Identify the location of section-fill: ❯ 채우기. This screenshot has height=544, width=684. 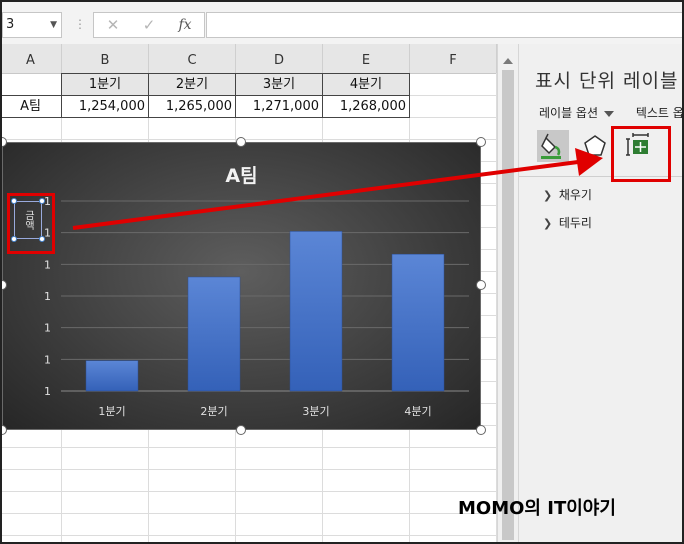
(567, 194).